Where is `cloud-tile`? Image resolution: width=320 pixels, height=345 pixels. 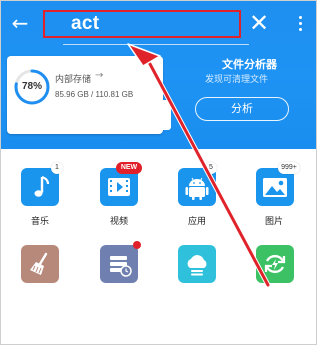
cloud-tile is located at coordinates (197, 264).